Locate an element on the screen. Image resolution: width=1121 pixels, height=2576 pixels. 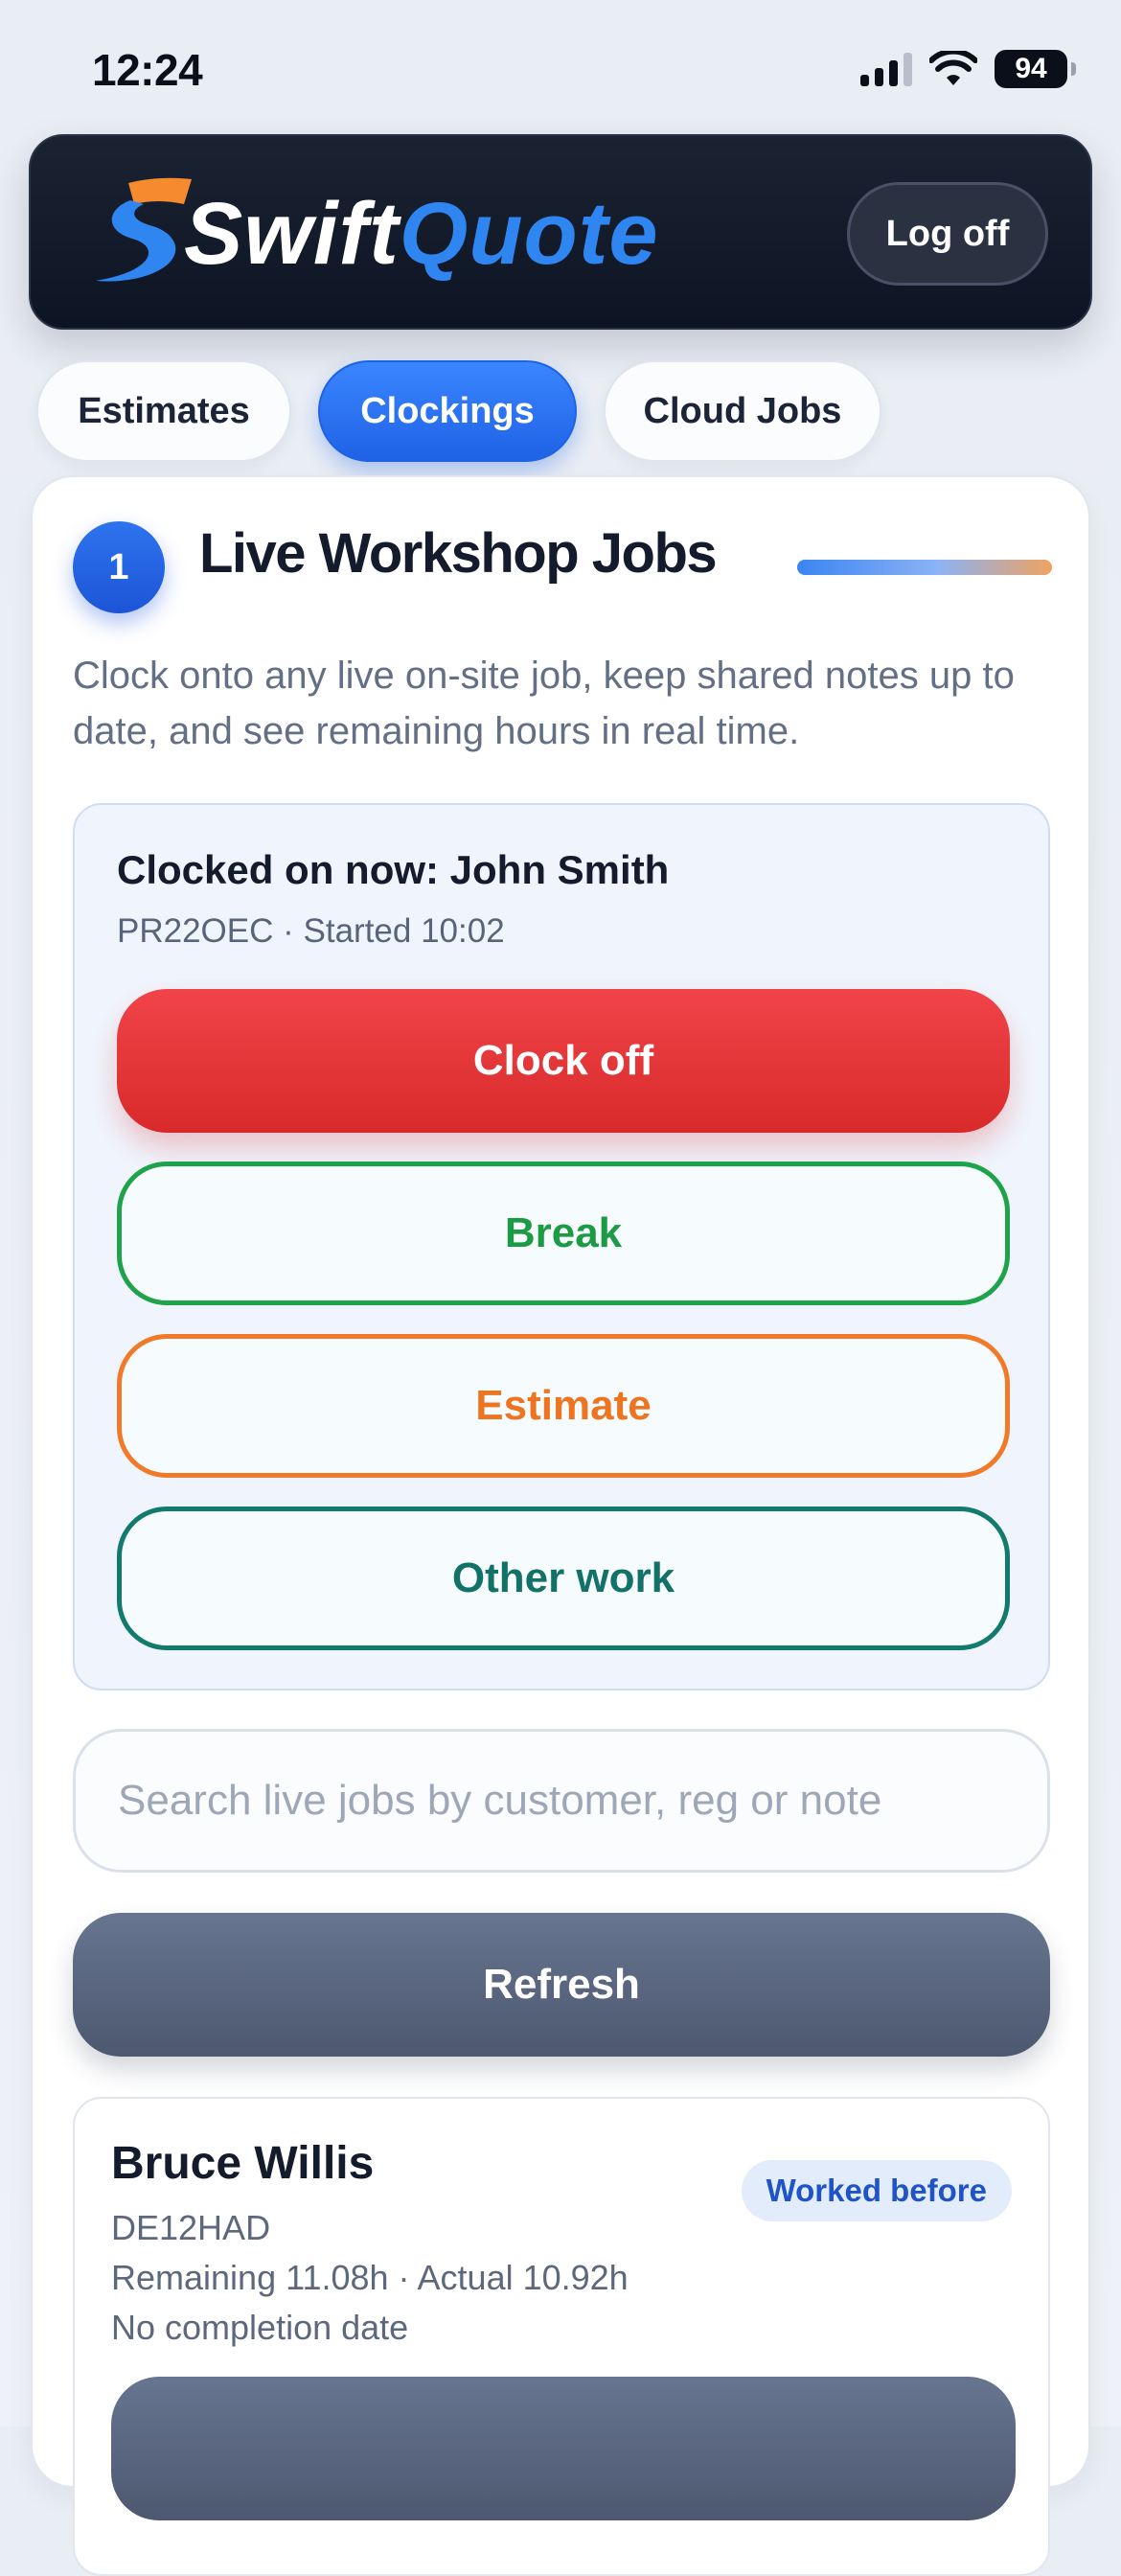
tab-cloud-jobs: Cloud Jobs is located at coordinates (742, 411).